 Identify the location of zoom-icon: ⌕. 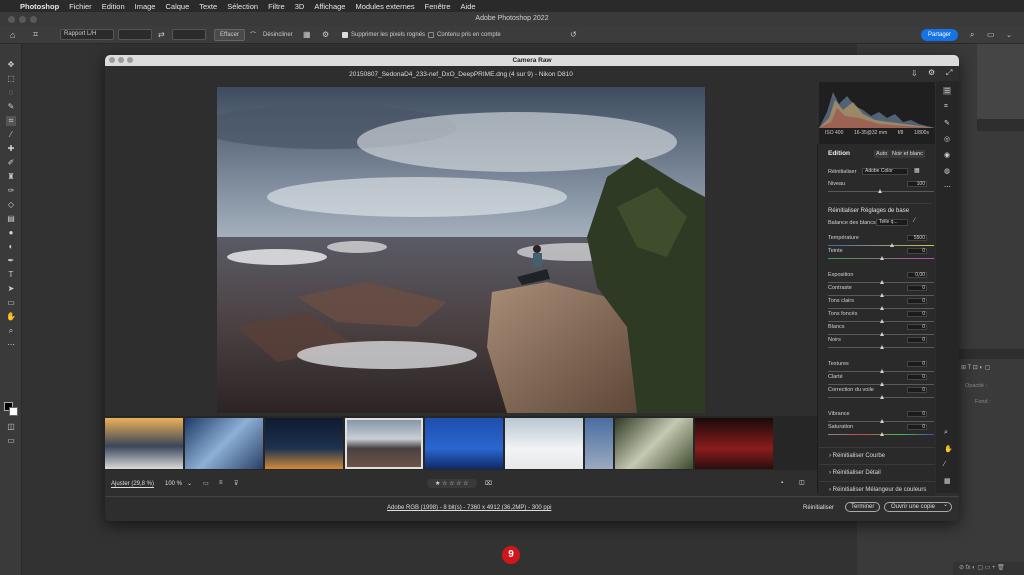
(946, 433).